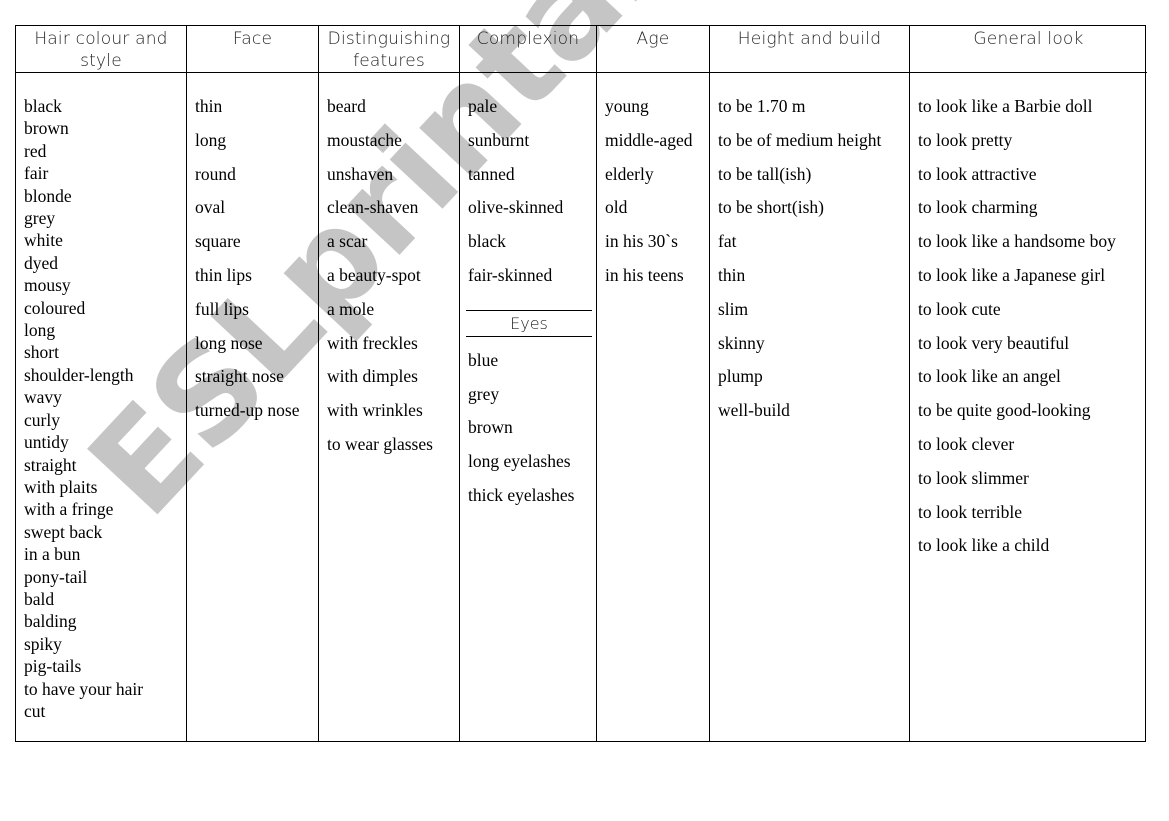 The image size is (1169, 821). I want to click on list-item: wavy, so click(43, 397).